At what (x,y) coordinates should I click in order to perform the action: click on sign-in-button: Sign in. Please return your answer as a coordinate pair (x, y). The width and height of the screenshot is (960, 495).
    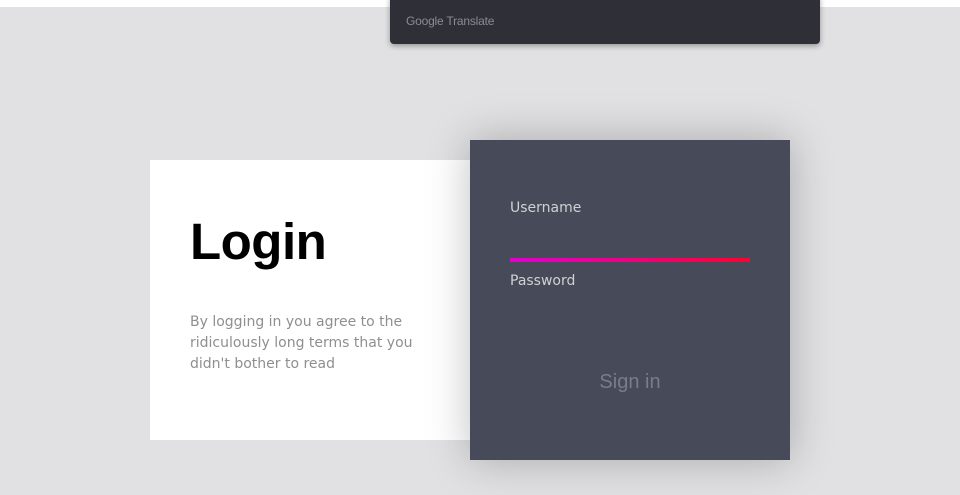
    Looking at the image, I should click on (630, 382).